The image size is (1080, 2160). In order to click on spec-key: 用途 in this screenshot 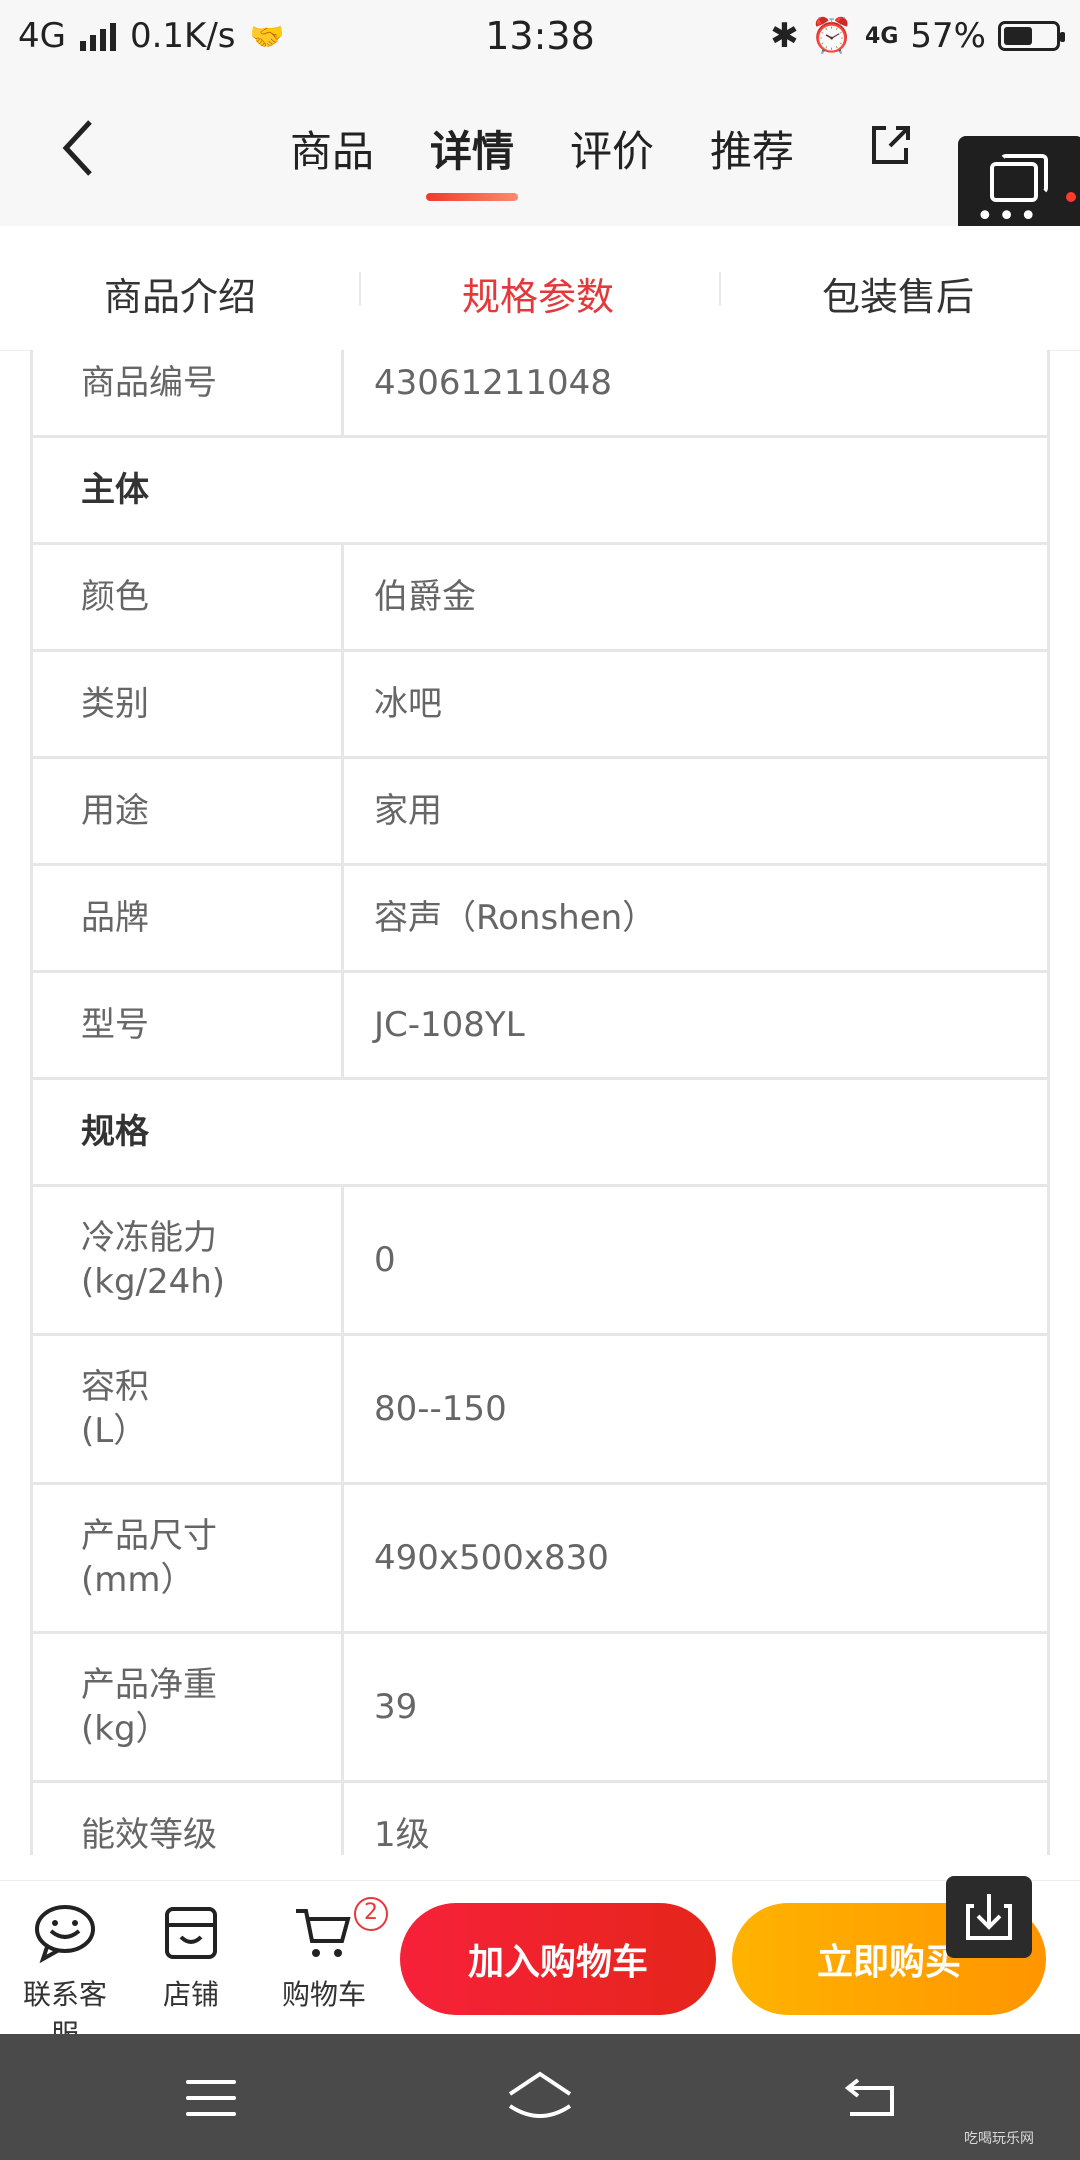, I will do `click(187, 811)`.